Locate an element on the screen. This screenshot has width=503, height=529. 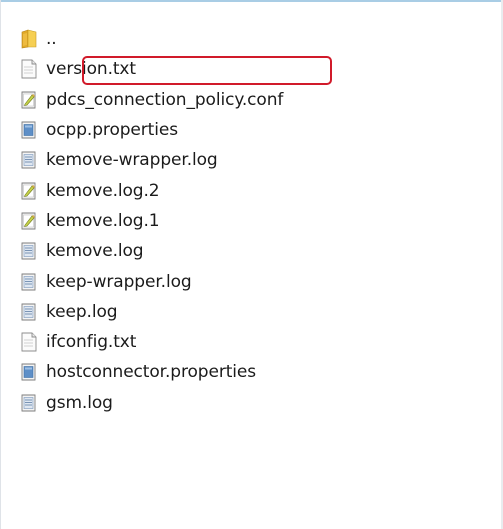
panel-top-border is located at coordinates (251, 1).